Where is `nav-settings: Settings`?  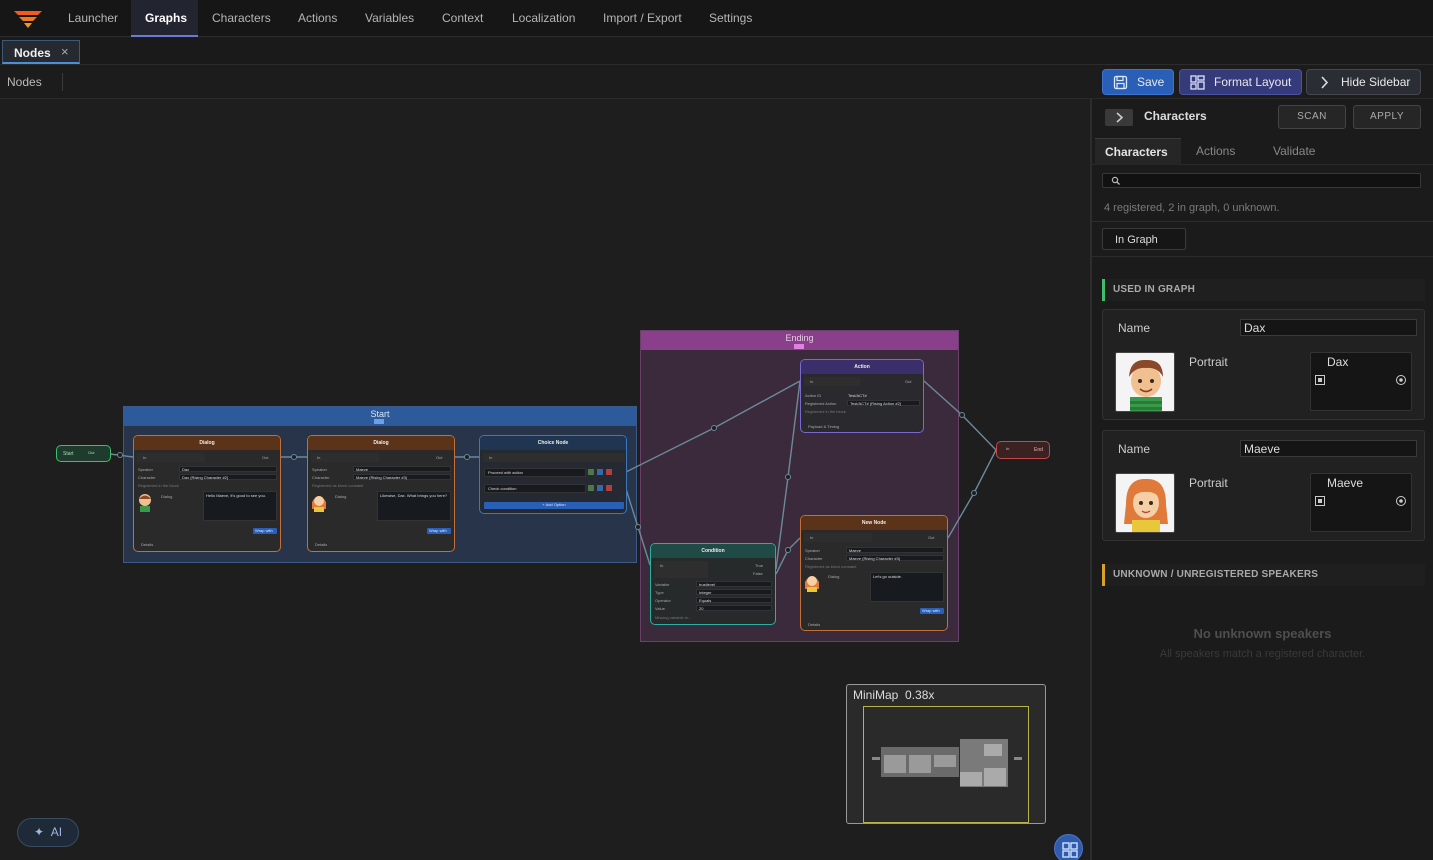
nav-settings: Settings is located at coordinates (730, 18).